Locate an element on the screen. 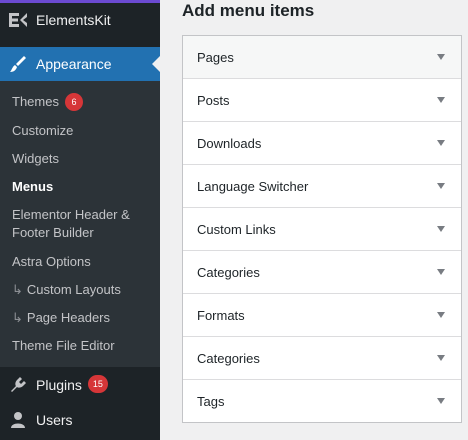  accordion-downloads: Downloads is located at coordinates (322, 143).